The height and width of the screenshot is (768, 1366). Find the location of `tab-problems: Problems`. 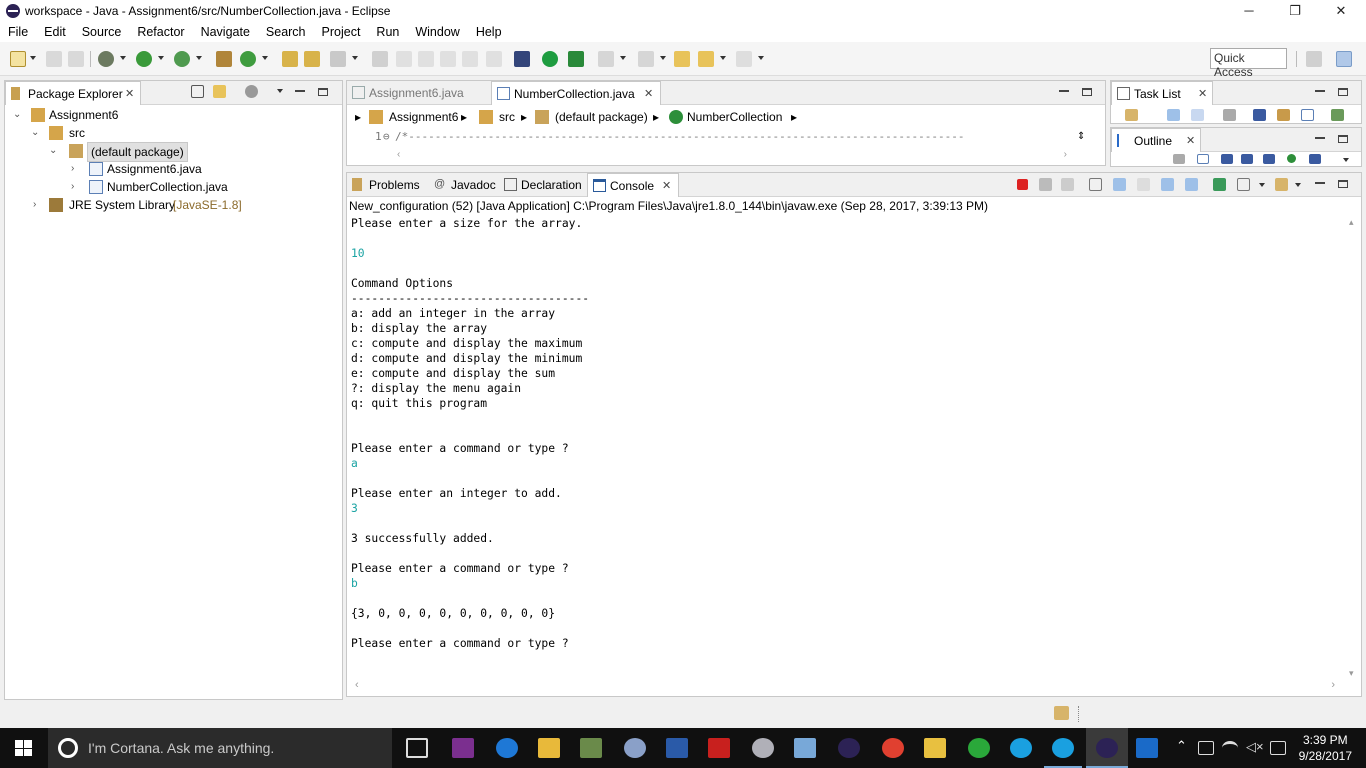

tab-problems: Problems is located at coordinates (387, 185).